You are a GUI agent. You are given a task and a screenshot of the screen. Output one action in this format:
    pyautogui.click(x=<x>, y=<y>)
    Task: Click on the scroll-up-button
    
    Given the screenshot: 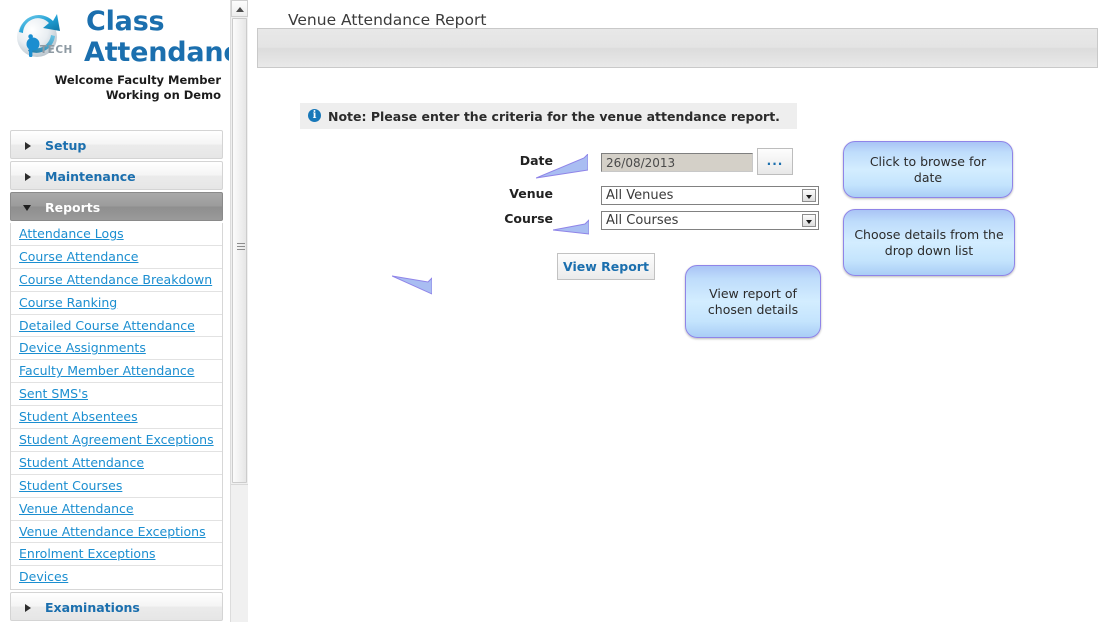 What is the action you would take?
    pyautogui.click(x=239, y=8)
    